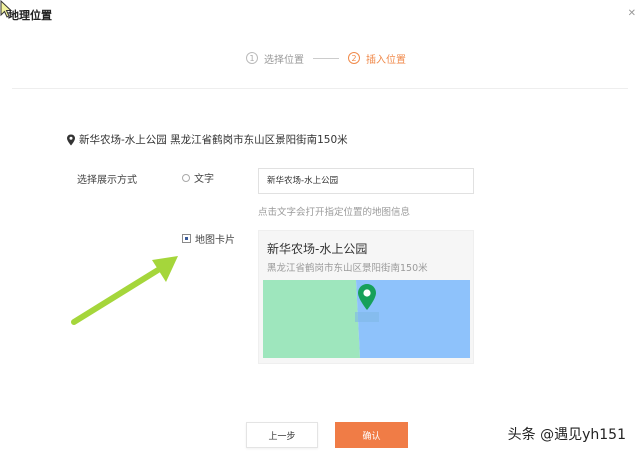 The image size is (640, 458). Describe the element at coordinates (186, 177) in the screenshot. I see `radio-icon` at that location.